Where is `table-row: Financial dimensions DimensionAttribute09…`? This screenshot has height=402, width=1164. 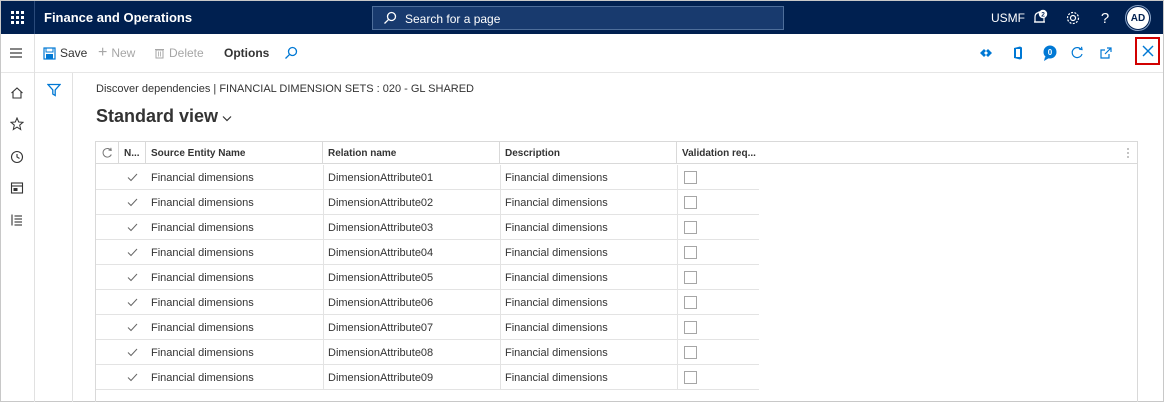
table-row: Financial dimensions DimensionAttribute09… is located at coordinates (427, 377).